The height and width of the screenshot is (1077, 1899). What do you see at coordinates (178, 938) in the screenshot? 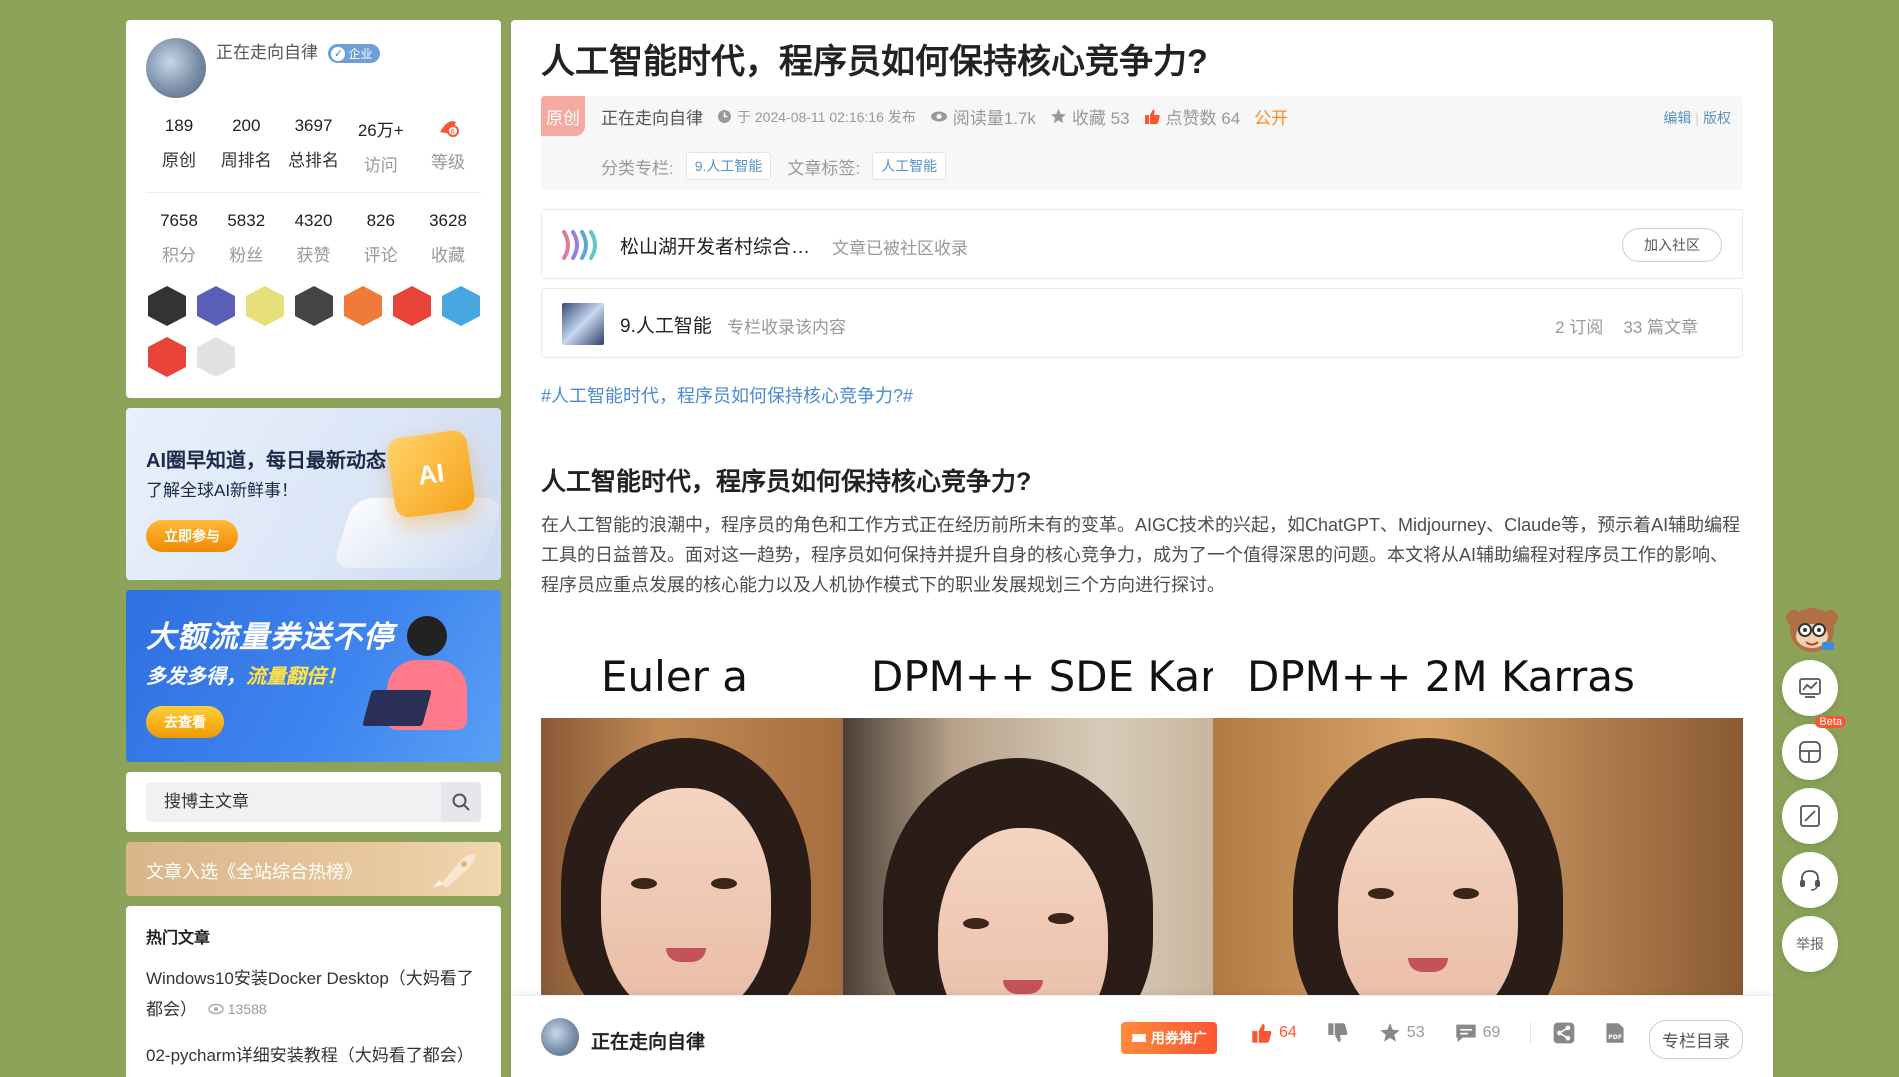
I see `hot-articles-title: 热门文章` at bounding box center [178, 938].